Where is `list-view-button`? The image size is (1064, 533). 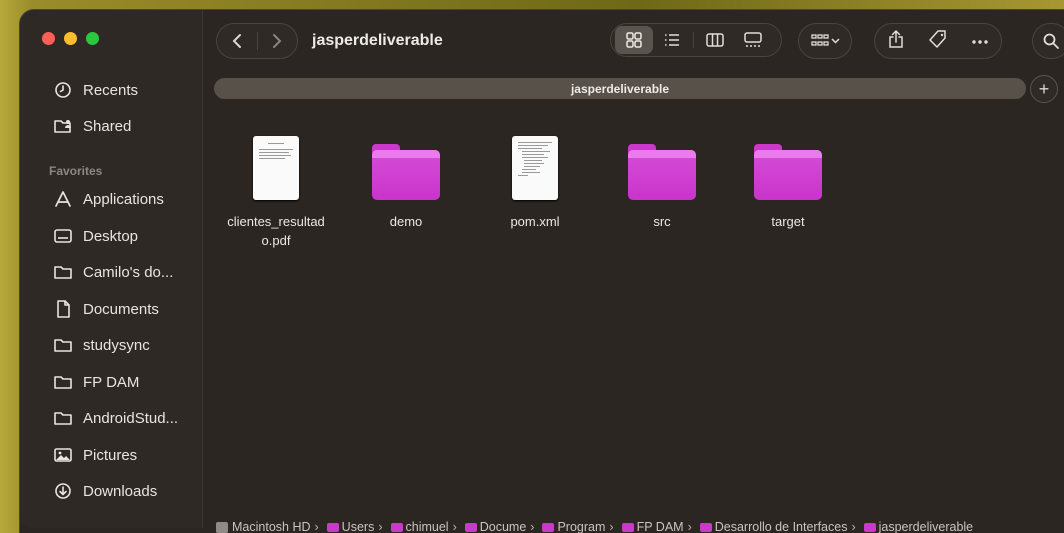 list-view-button is located at coordinates (672, 40).